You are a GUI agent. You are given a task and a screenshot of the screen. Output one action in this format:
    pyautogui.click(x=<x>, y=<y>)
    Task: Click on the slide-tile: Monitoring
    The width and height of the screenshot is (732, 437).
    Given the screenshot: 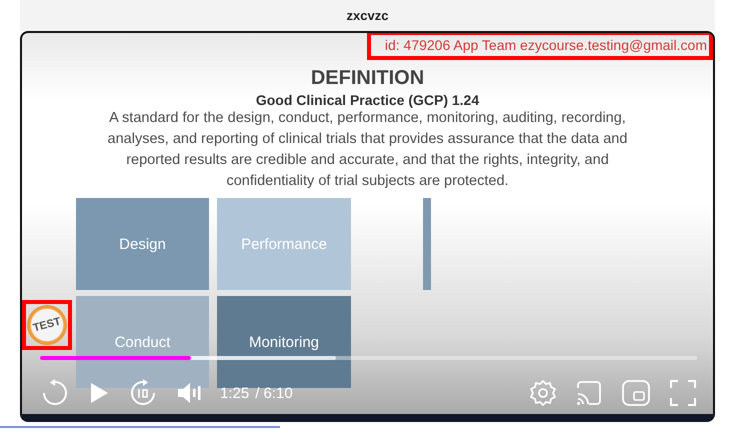 What is the action you would take?
    pyautogui.click(x=284, y=342)
    